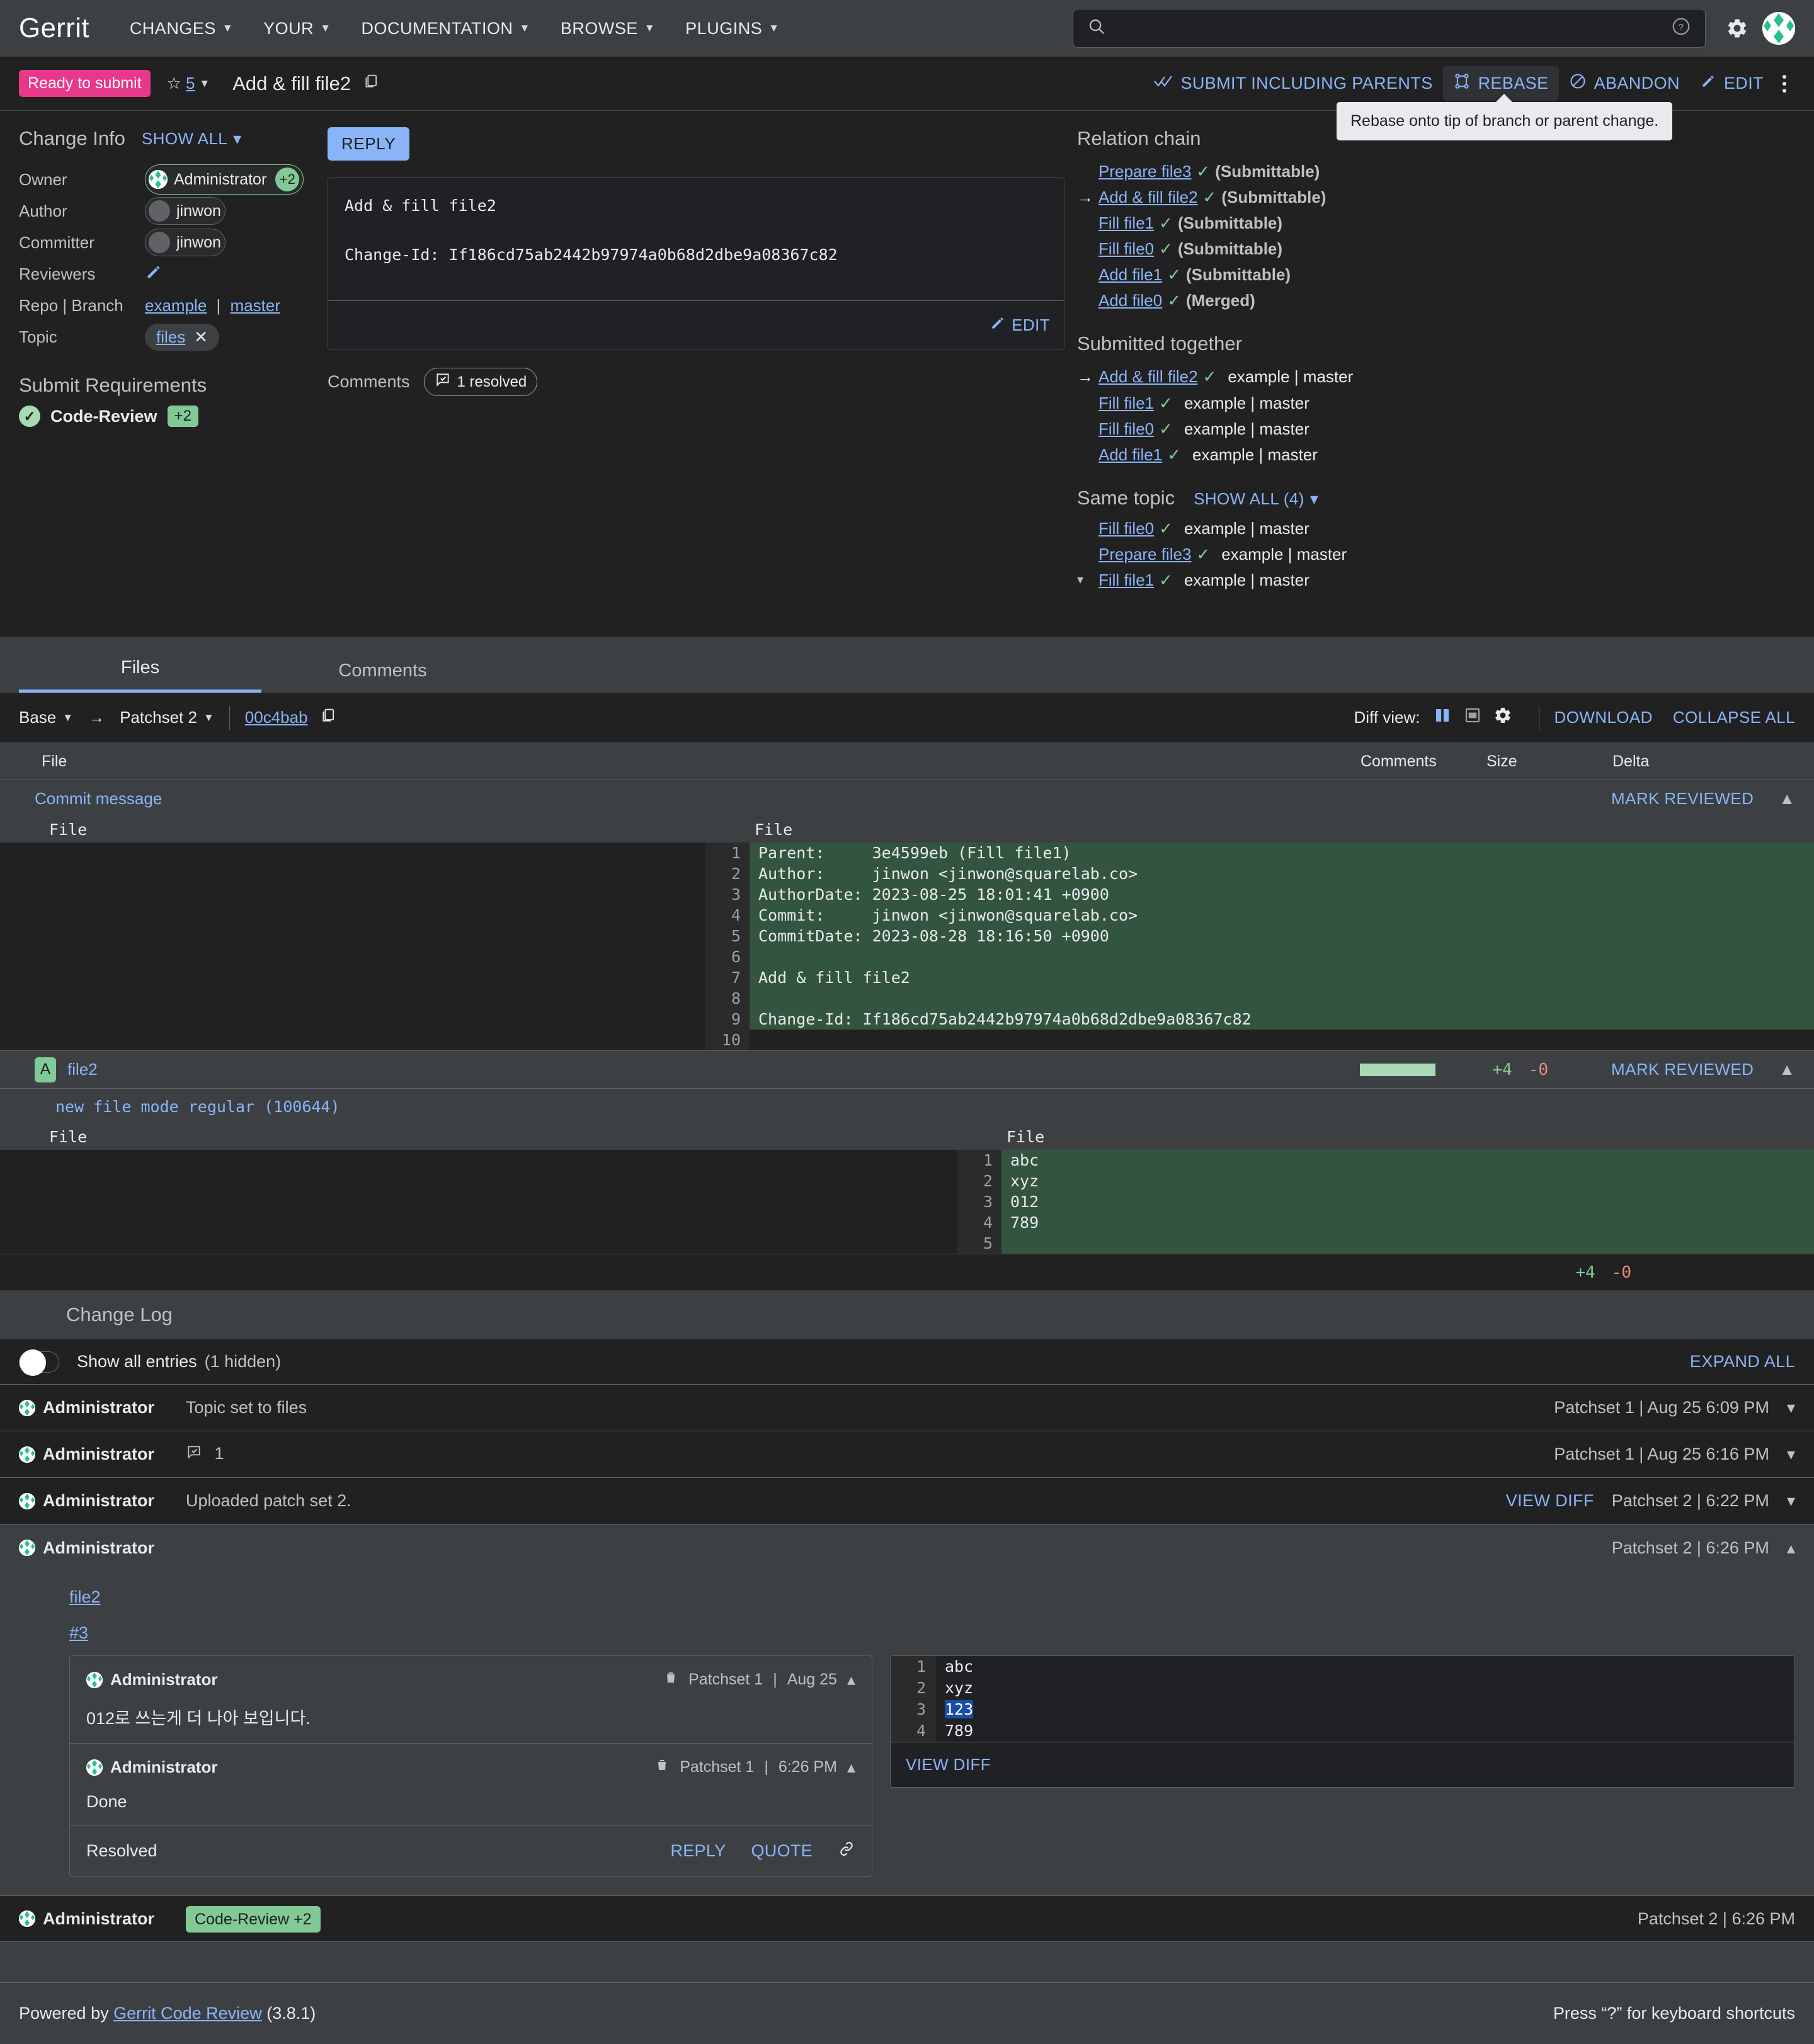 This screenshot has height=2044, width=1814. What do you see at coordinates (1742, 1362) in the screenshot?
I see `expand-all-button: EXPAND ALL` at bounding box center [1742, 1362].